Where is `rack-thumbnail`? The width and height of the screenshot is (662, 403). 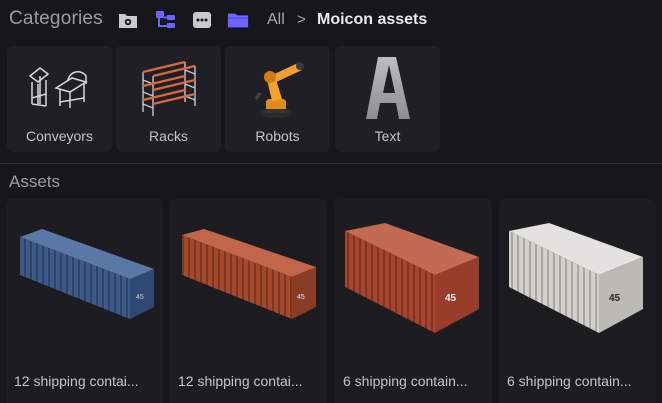 rack-thumbnail is located at coordinates (168, 88).